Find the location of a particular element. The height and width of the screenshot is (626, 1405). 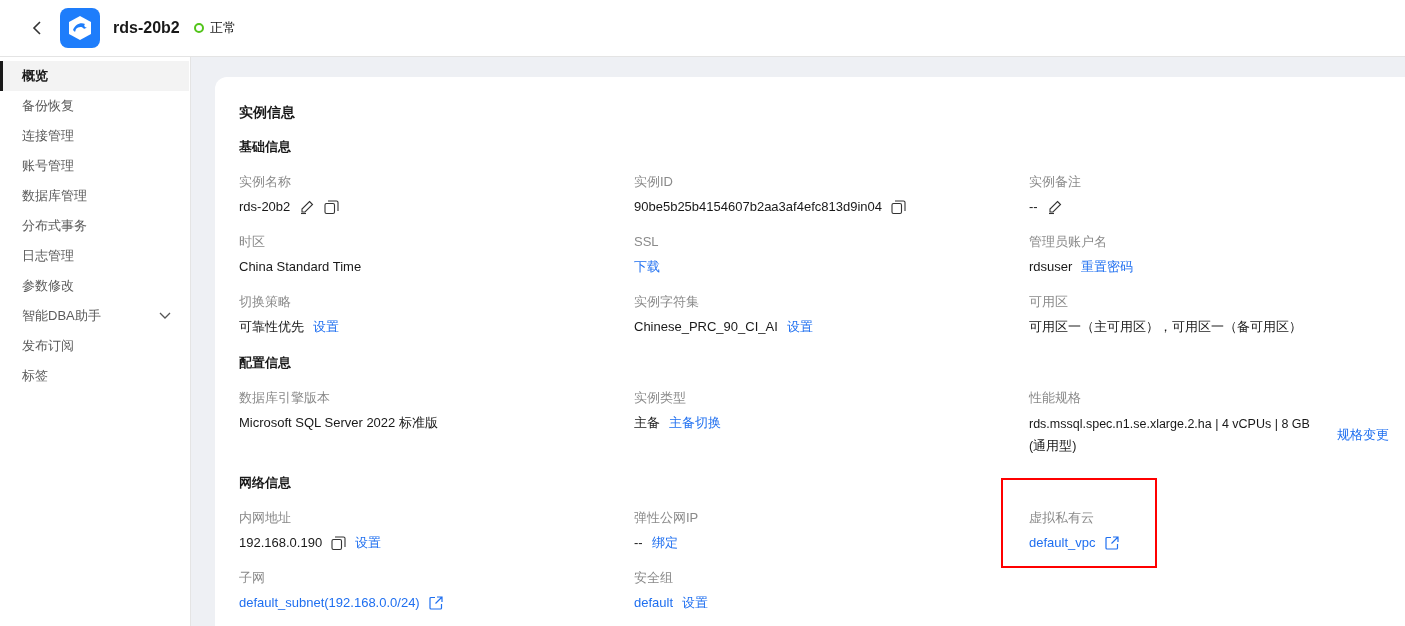

sidebar-item: 账号管理 is located at coordinates (94, 166).